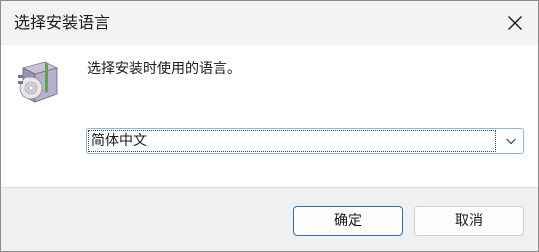  I want to click on chevron-down-icon, so click(511, 141).